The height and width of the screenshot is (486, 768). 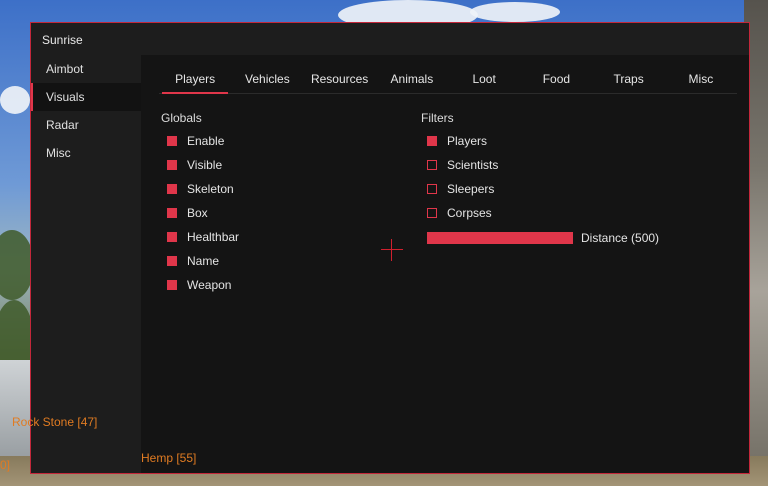 I want to click on sidebar-item-radar: Radar, so click(x=86, y=125).